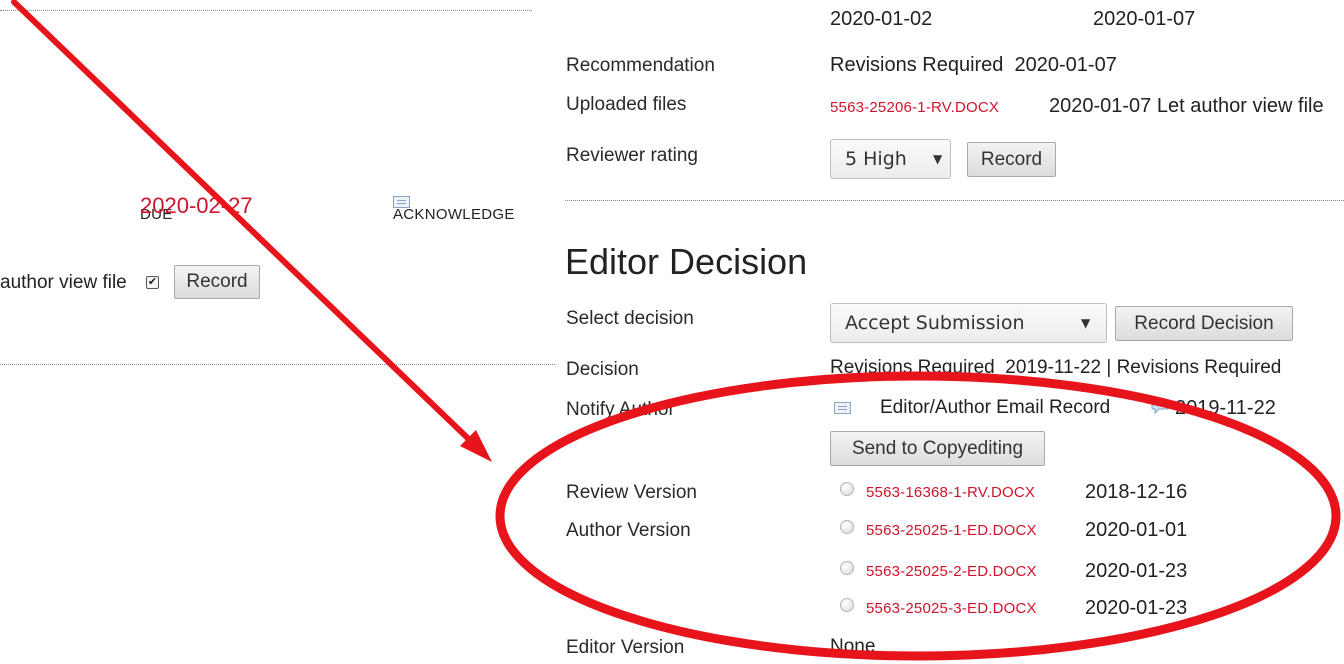 Image resolution: width=1344 pixels, height=664 pixels. I want to click on notify-mail-icon, so click(842, 408).